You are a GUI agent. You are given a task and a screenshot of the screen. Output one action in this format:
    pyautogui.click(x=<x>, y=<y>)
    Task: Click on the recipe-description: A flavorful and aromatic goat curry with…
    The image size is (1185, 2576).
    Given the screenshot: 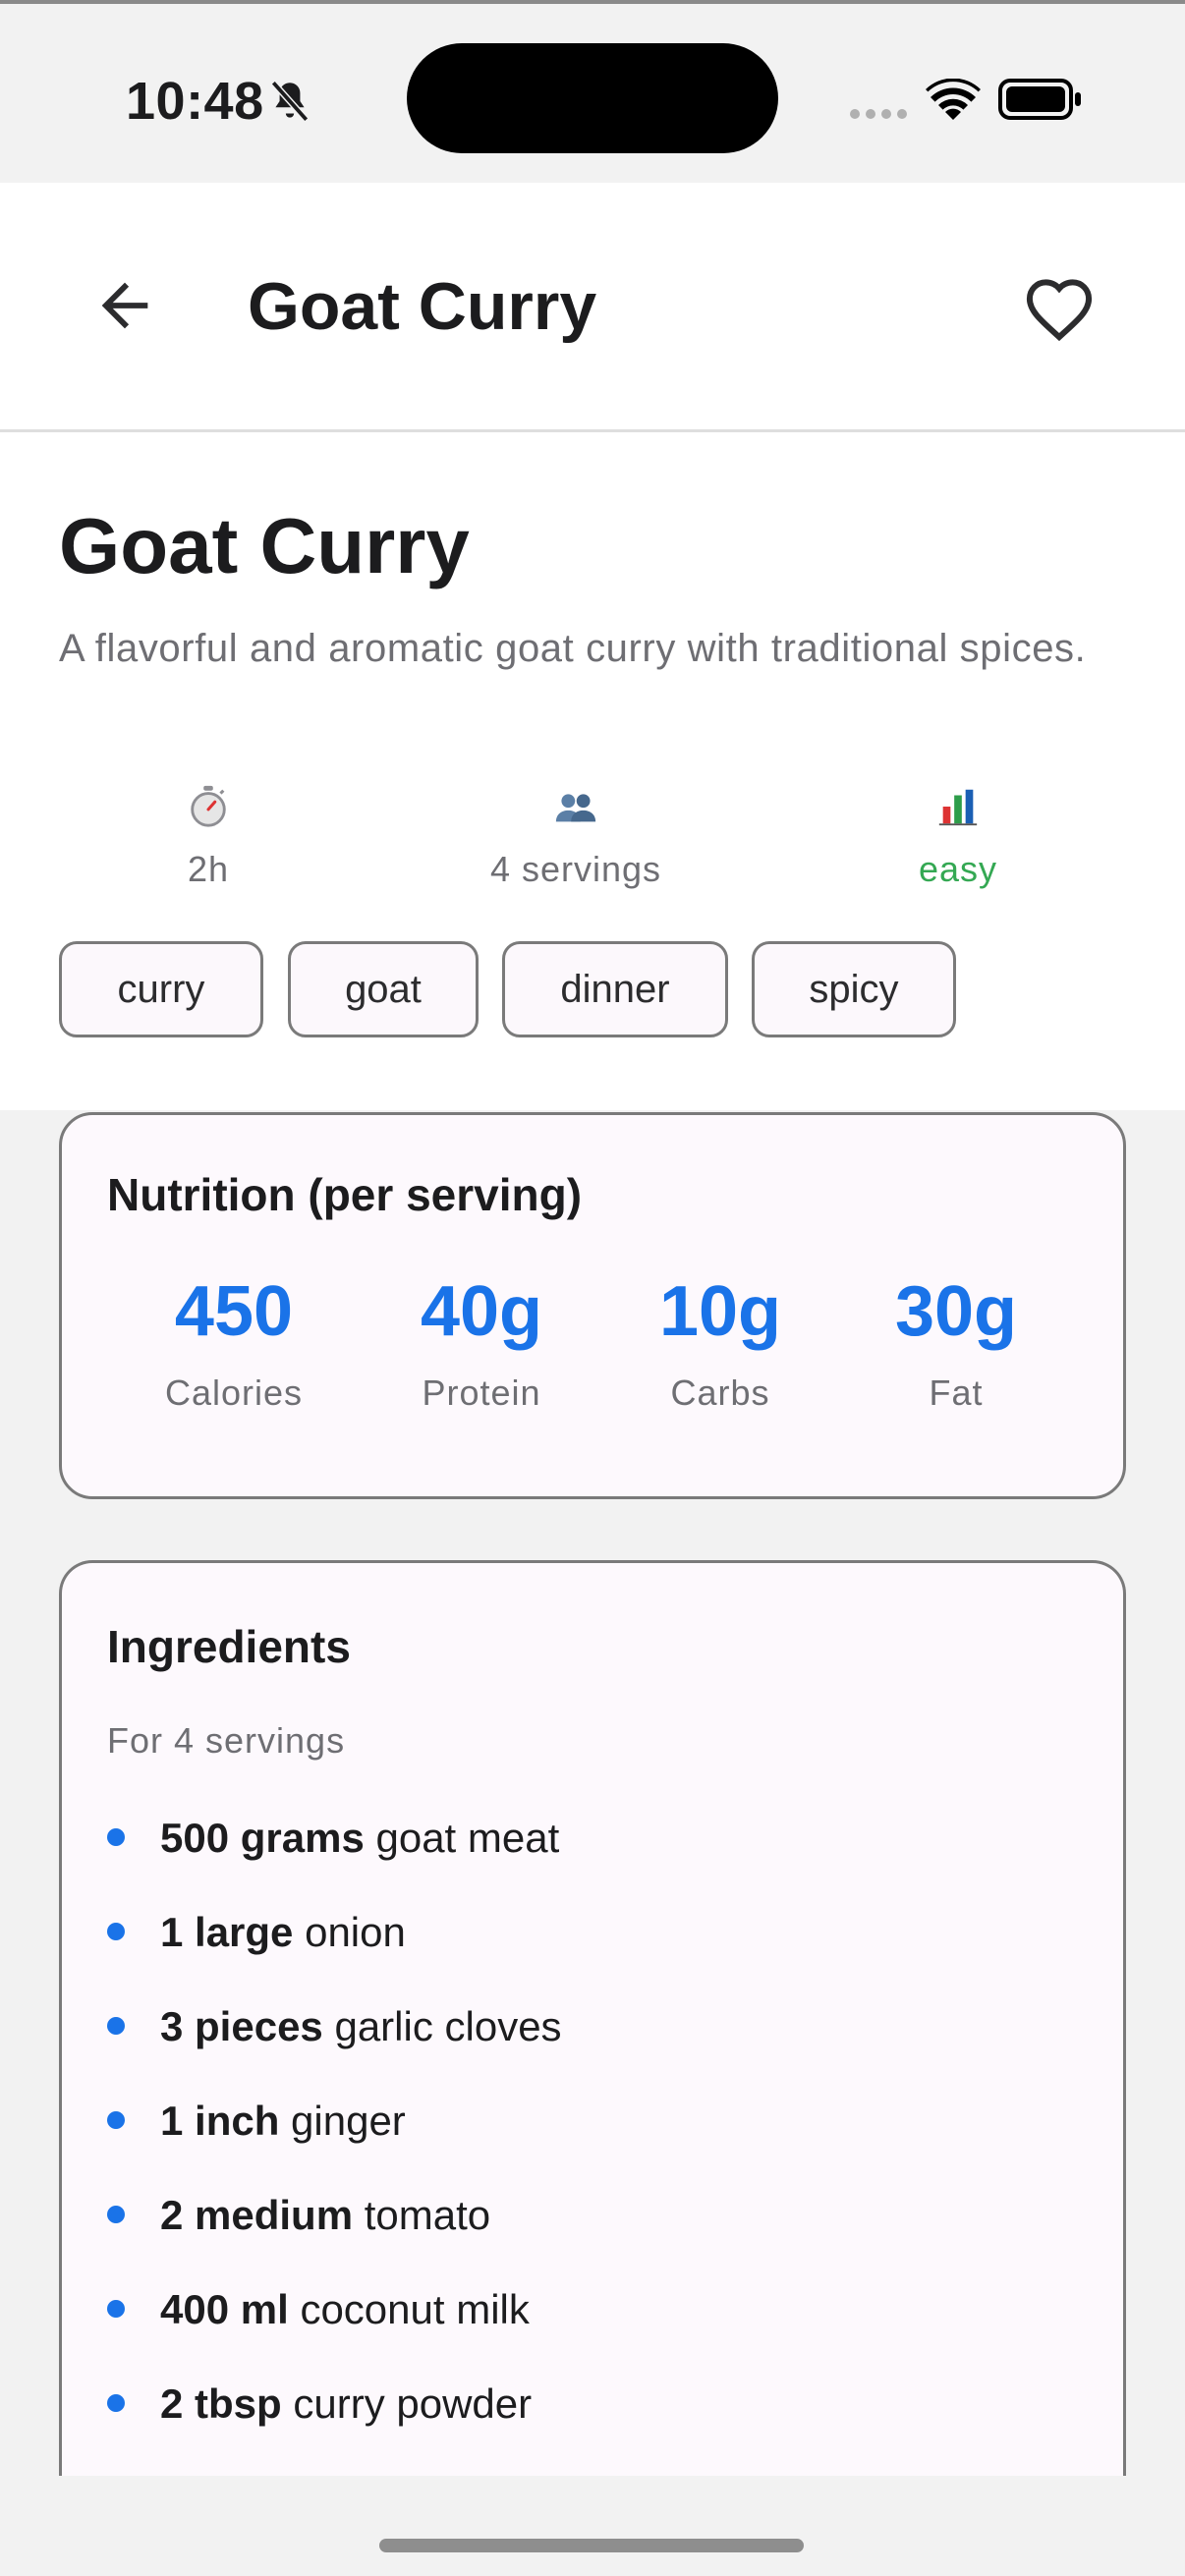 What is the action you would take?
    pyautogui.click(x=573, y=648)
    